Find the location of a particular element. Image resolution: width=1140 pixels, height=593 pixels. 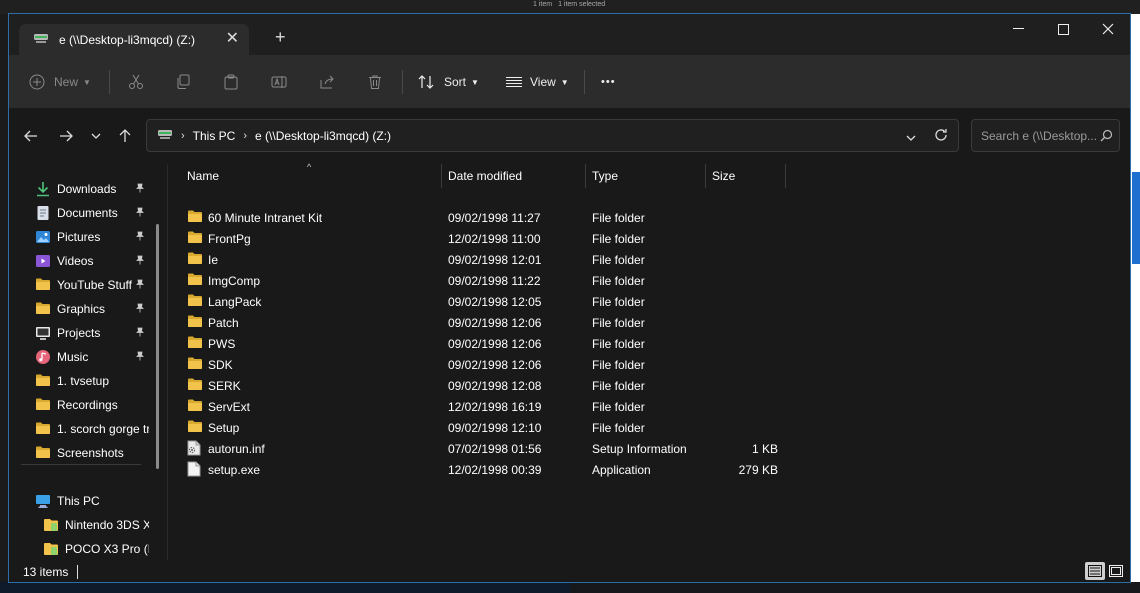

sidebar-item-label: Screenshots is located at coordinates (90, 453).